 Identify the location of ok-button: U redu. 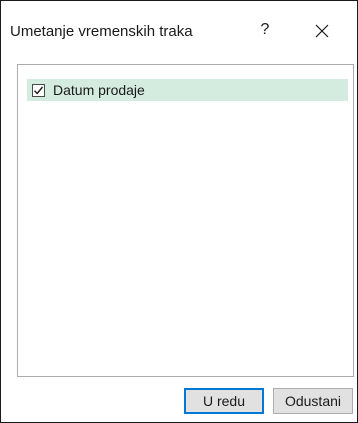
(224, 401).